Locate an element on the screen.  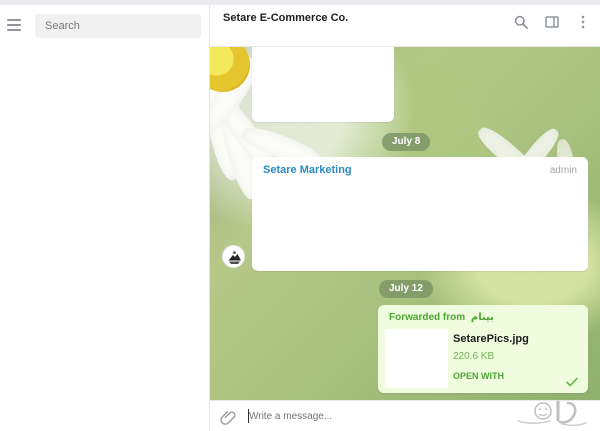
date-badge: July 12 is located at coordinates (406, 289).